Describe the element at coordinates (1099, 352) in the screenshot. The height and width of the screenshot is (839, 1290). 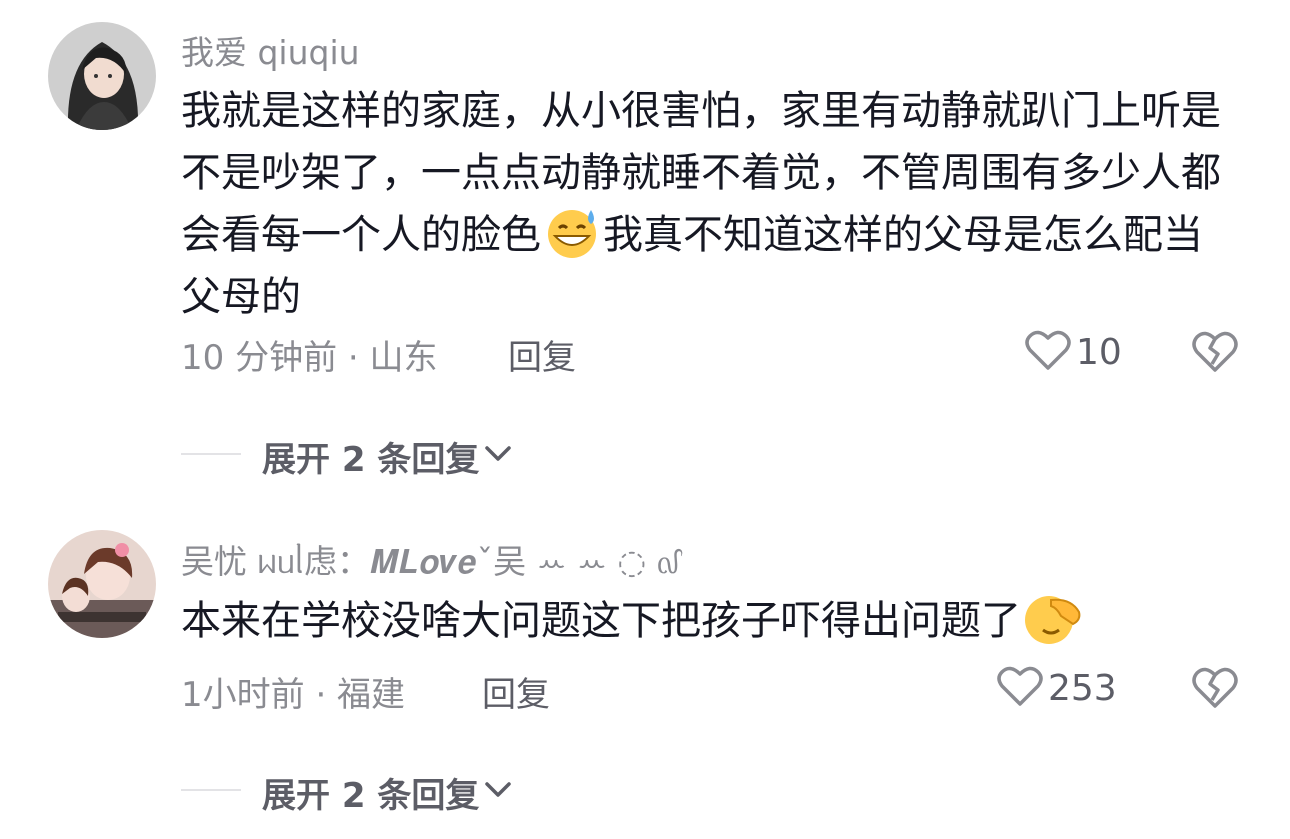
I see `like-count: 10` at that location.